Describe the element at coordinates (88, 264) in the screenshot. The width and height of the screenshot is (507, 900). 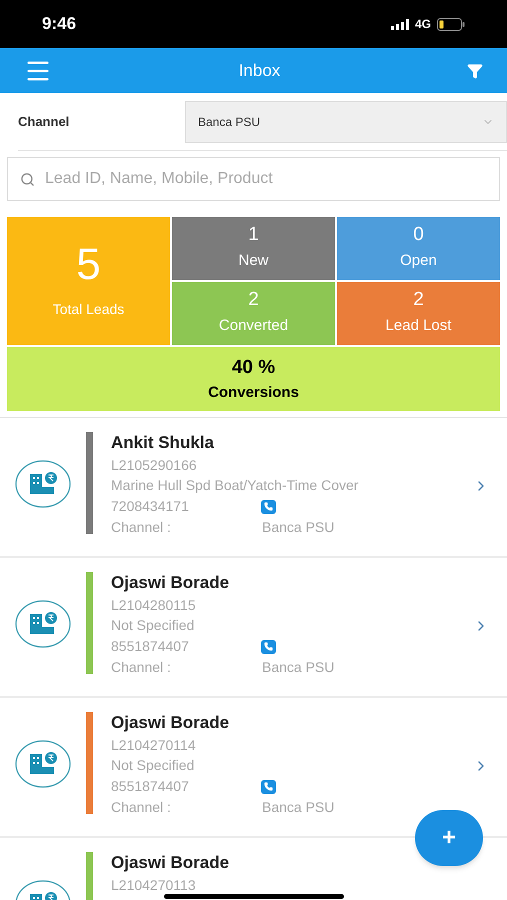
I see `total-leads-count: 5` at that location.